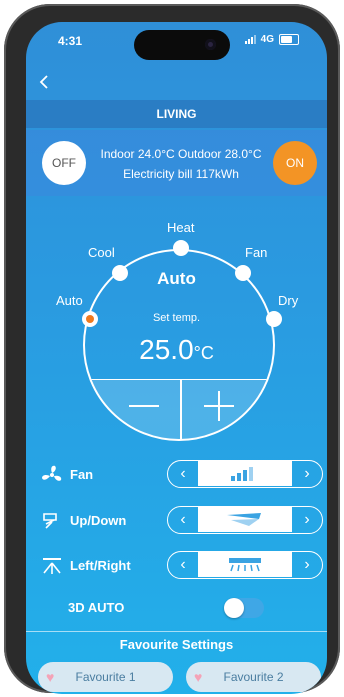 The width and height of the screenshot is (344, 697). Describe the element at coordinates (101, 252) in the screenshot. I see `mode-label-cool: Cool` at that location.